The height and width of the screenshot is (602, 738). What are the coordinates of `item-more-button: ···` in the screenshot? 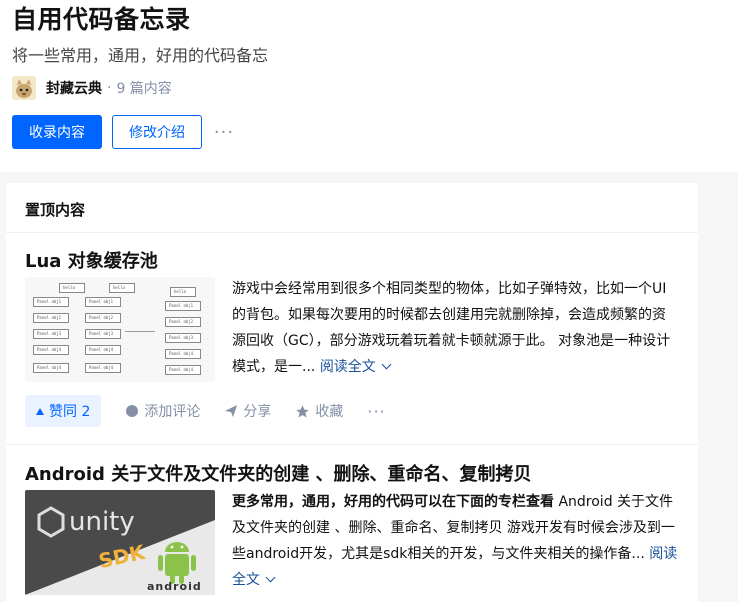 It's located at (376, 411).